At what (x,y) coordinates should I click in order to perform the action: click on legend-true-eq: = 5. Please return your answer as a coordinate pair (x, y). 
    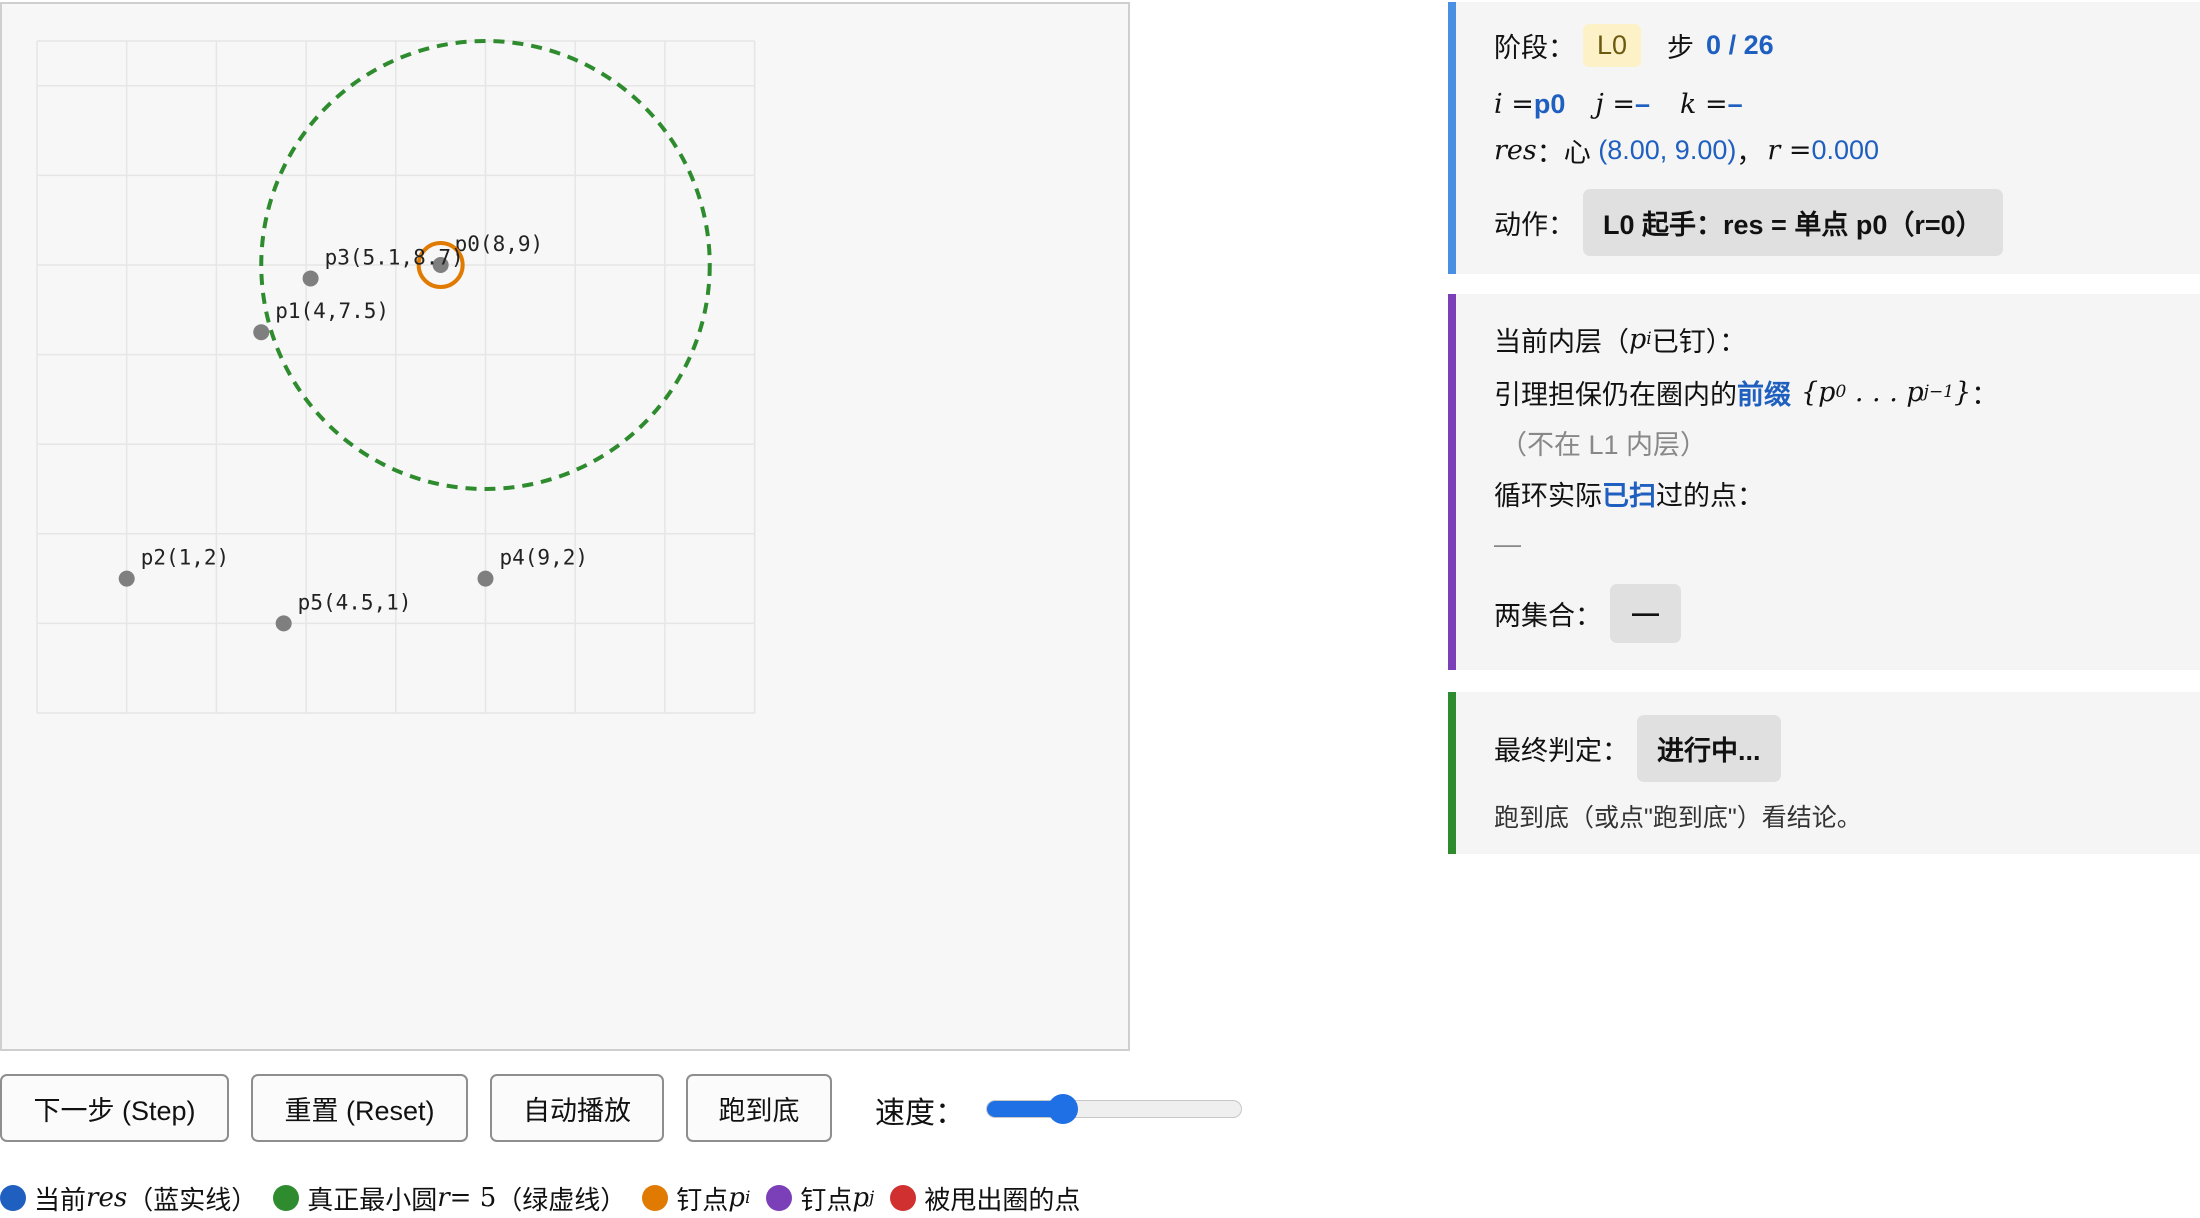
    Looking at the image, I should click on (473, 1198).